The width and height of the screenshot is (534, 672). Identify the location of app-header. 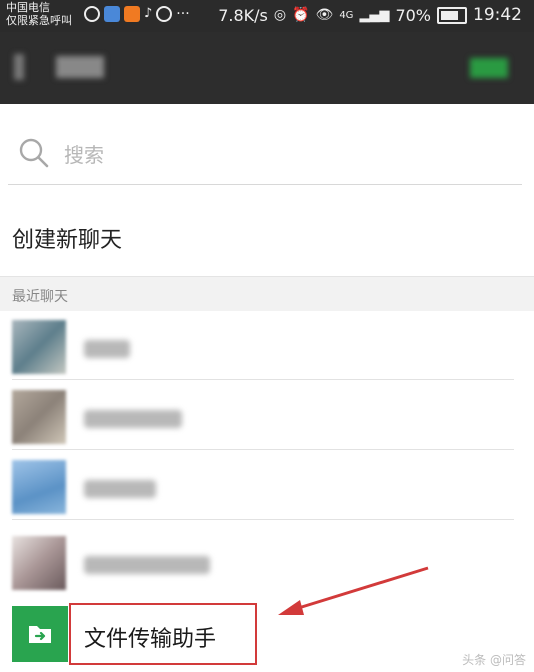
(267, 68).